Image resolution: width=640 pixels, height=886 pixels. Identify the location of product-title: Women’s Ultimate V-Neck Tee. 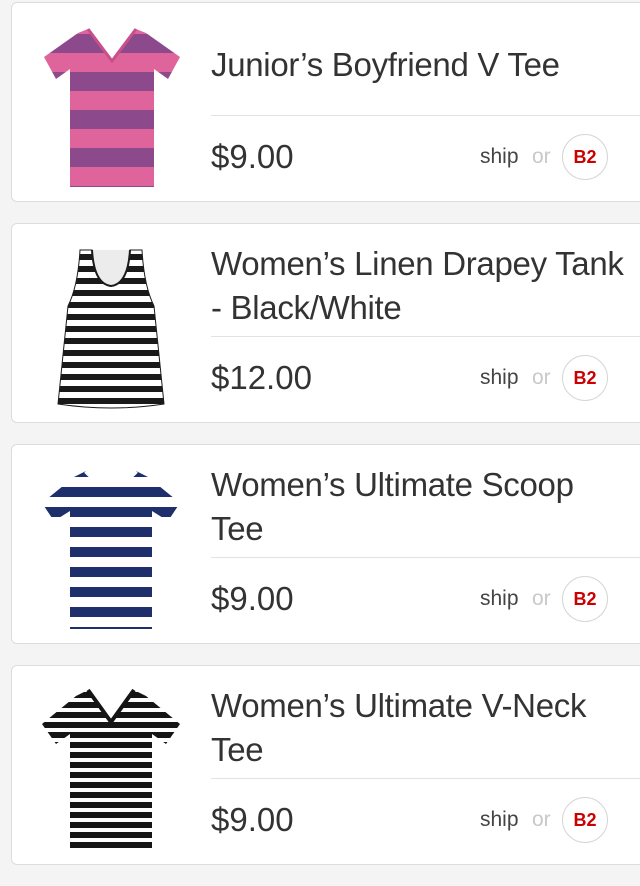
(421, 728).